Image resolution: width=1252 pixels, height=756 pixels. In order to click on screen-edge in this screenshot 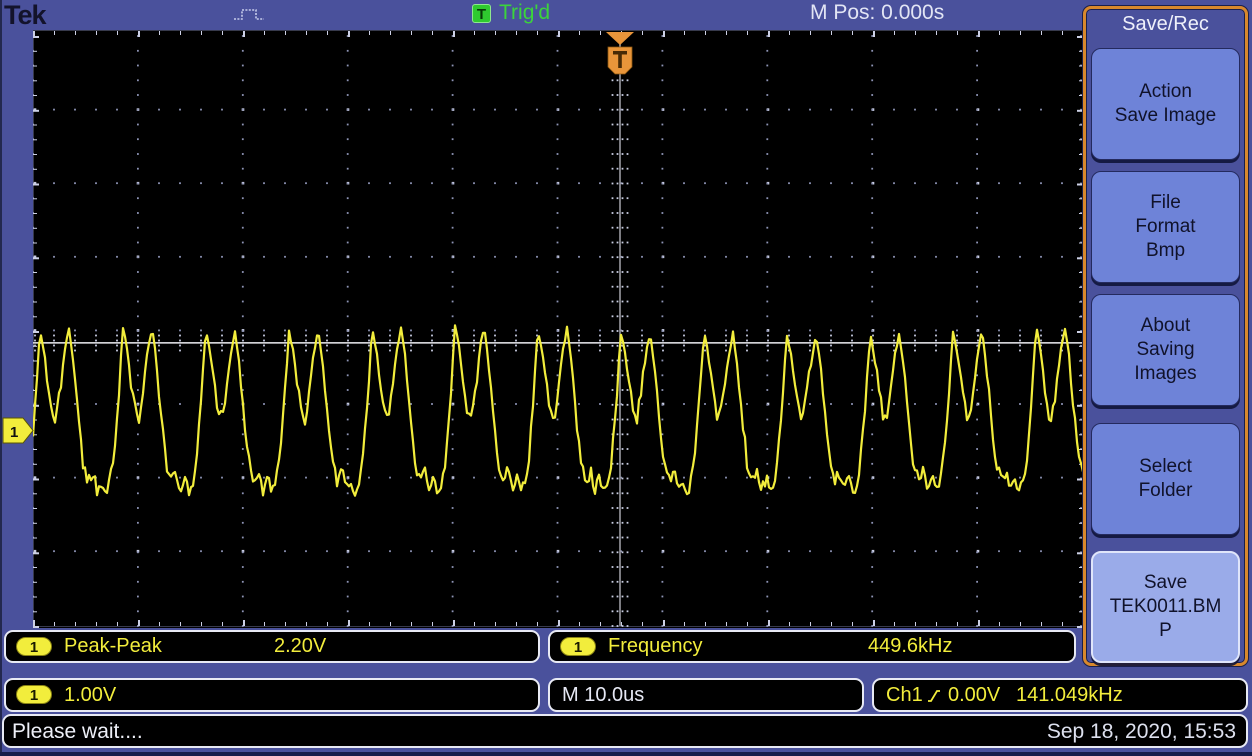, I will do `click(1, 378)`.